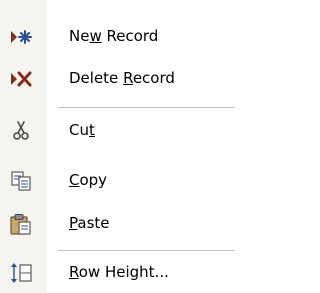 The height and width of the screenshot is (293, 320). Describe the element at coordinates (21, 273) in the screenshot. I see `row-height-icon` at that location.